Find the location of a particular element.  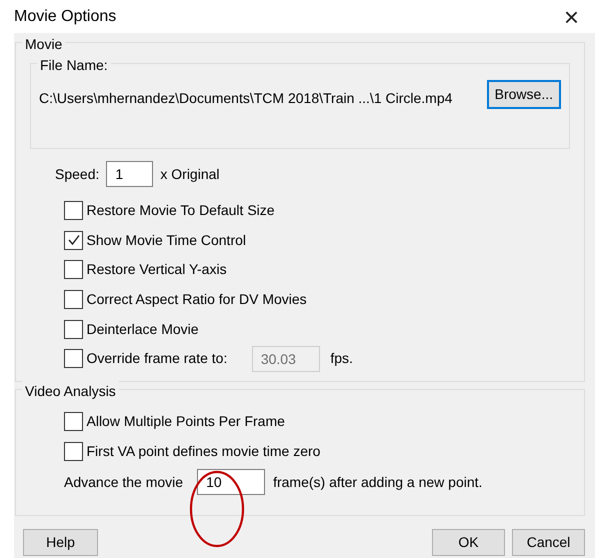

speed-label: Speed: is located at coordinates (77, 174).